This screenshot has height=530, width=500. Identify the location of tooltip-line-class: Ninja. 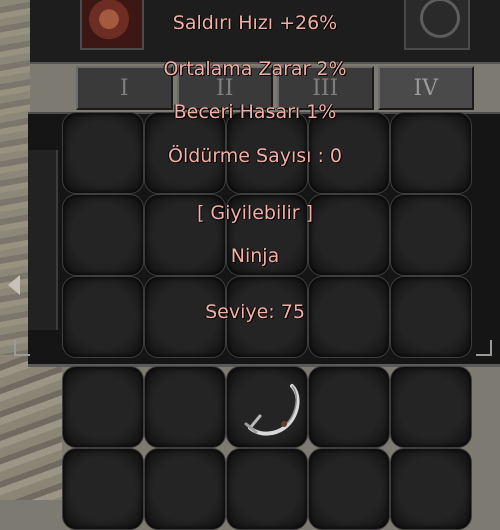
(255, 256).